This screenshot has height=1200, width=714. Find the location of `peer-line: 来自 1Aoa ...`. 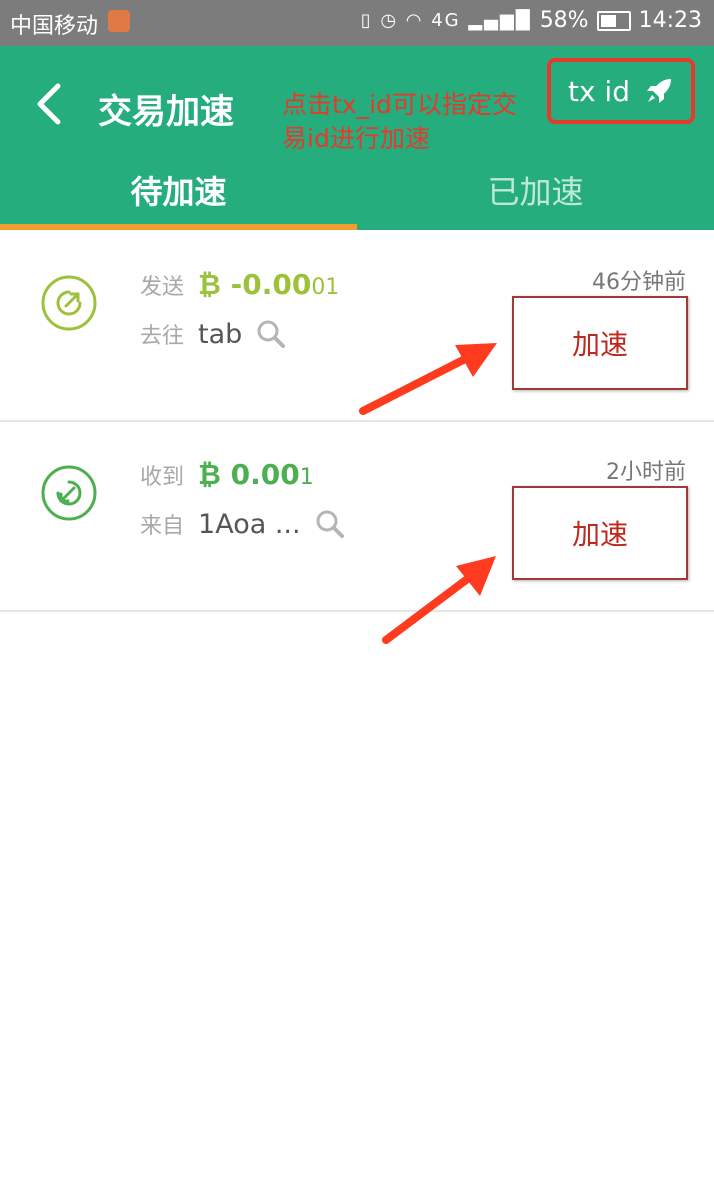

peer-line: 来自 1Aoa ... is located at coordinates (242, 524).